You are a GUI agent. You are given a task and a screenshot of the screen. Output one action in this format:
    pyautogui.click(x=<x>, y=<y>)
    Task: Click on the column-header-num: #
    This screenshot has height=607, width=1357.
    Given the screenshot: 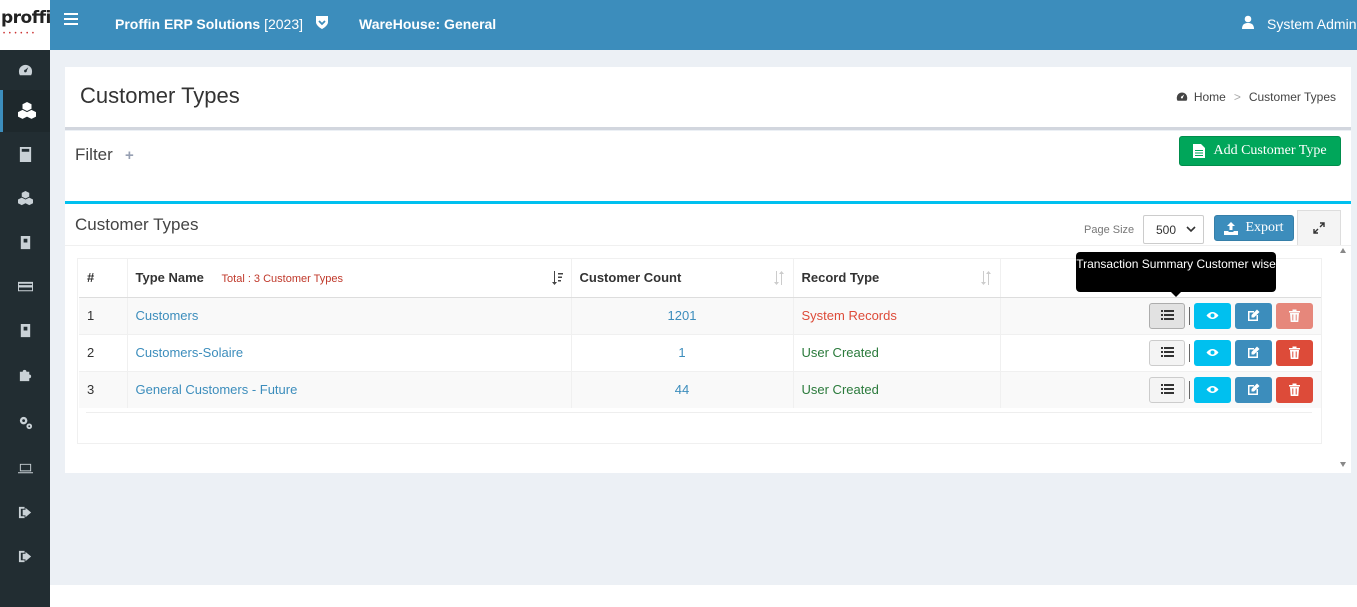 What is the action you would take?
    pyautogui.click(x=103, y=278)
    